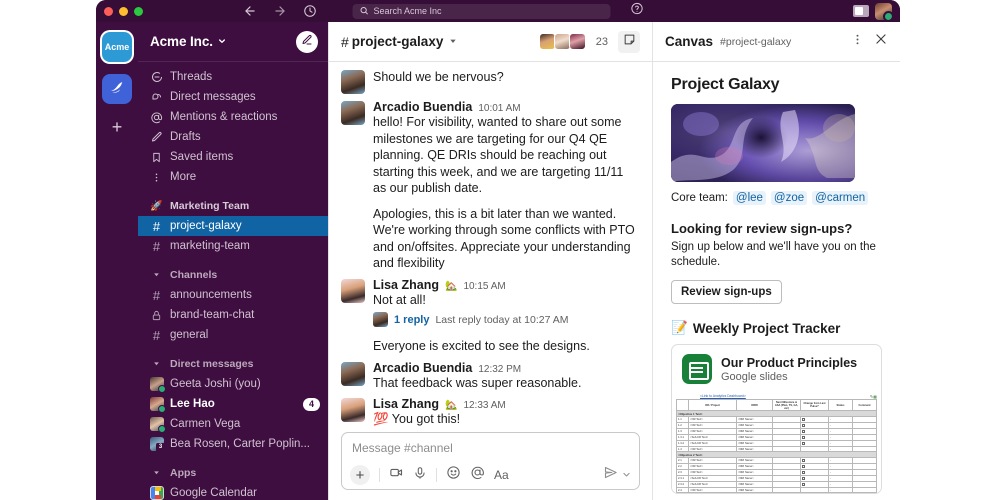 Image resolution: width=1000 pixels, height=500 pixels. What do you see at coordinates (183, 177) in the screenshot?
I see `sidebar-item-label: More` at bounding box center [183, 177].